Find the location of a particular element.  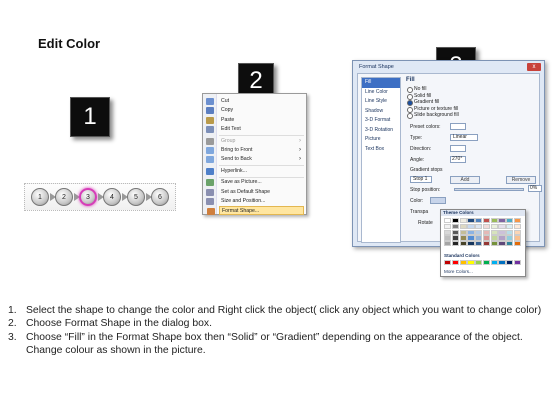

menu-item-bring-to-front: Bring to Front › is located at coordinates (255, 150).